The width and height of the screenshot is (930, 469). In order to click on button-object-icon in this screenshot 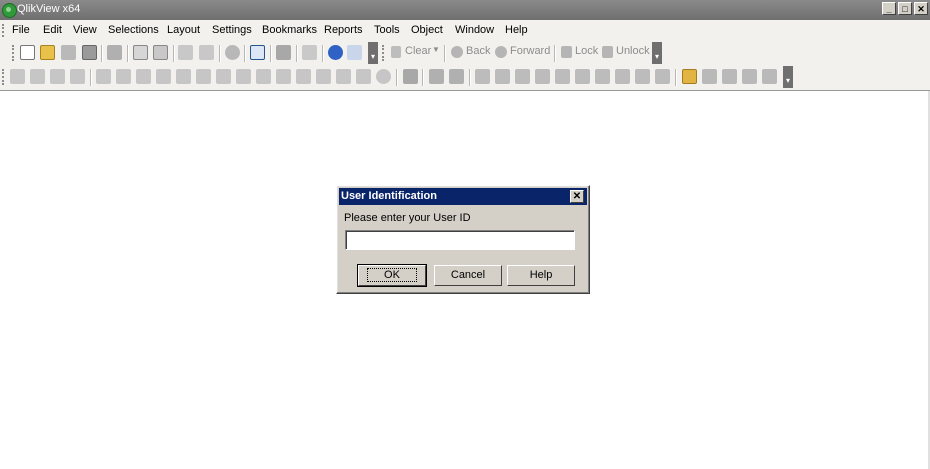, I will do `click(243, 76)`.